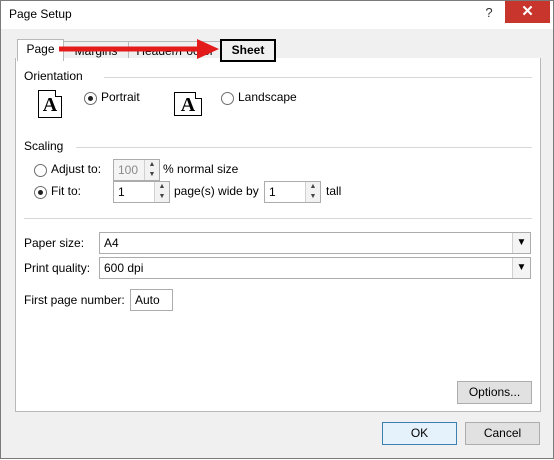 The height and width of the screenshot is (460, 554). Describe the element at coordinates (227, 98) in the screenshot. I see `landscape-radio` at that location.